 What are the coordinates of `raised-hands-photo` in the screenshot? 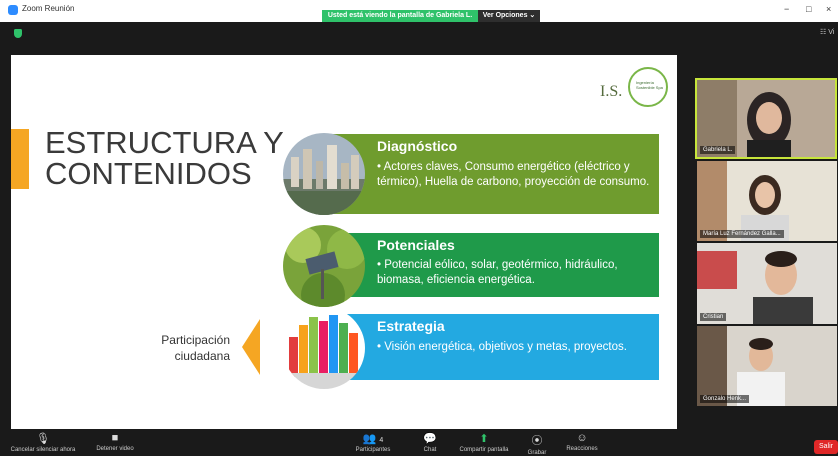 It's located at (324, 348).